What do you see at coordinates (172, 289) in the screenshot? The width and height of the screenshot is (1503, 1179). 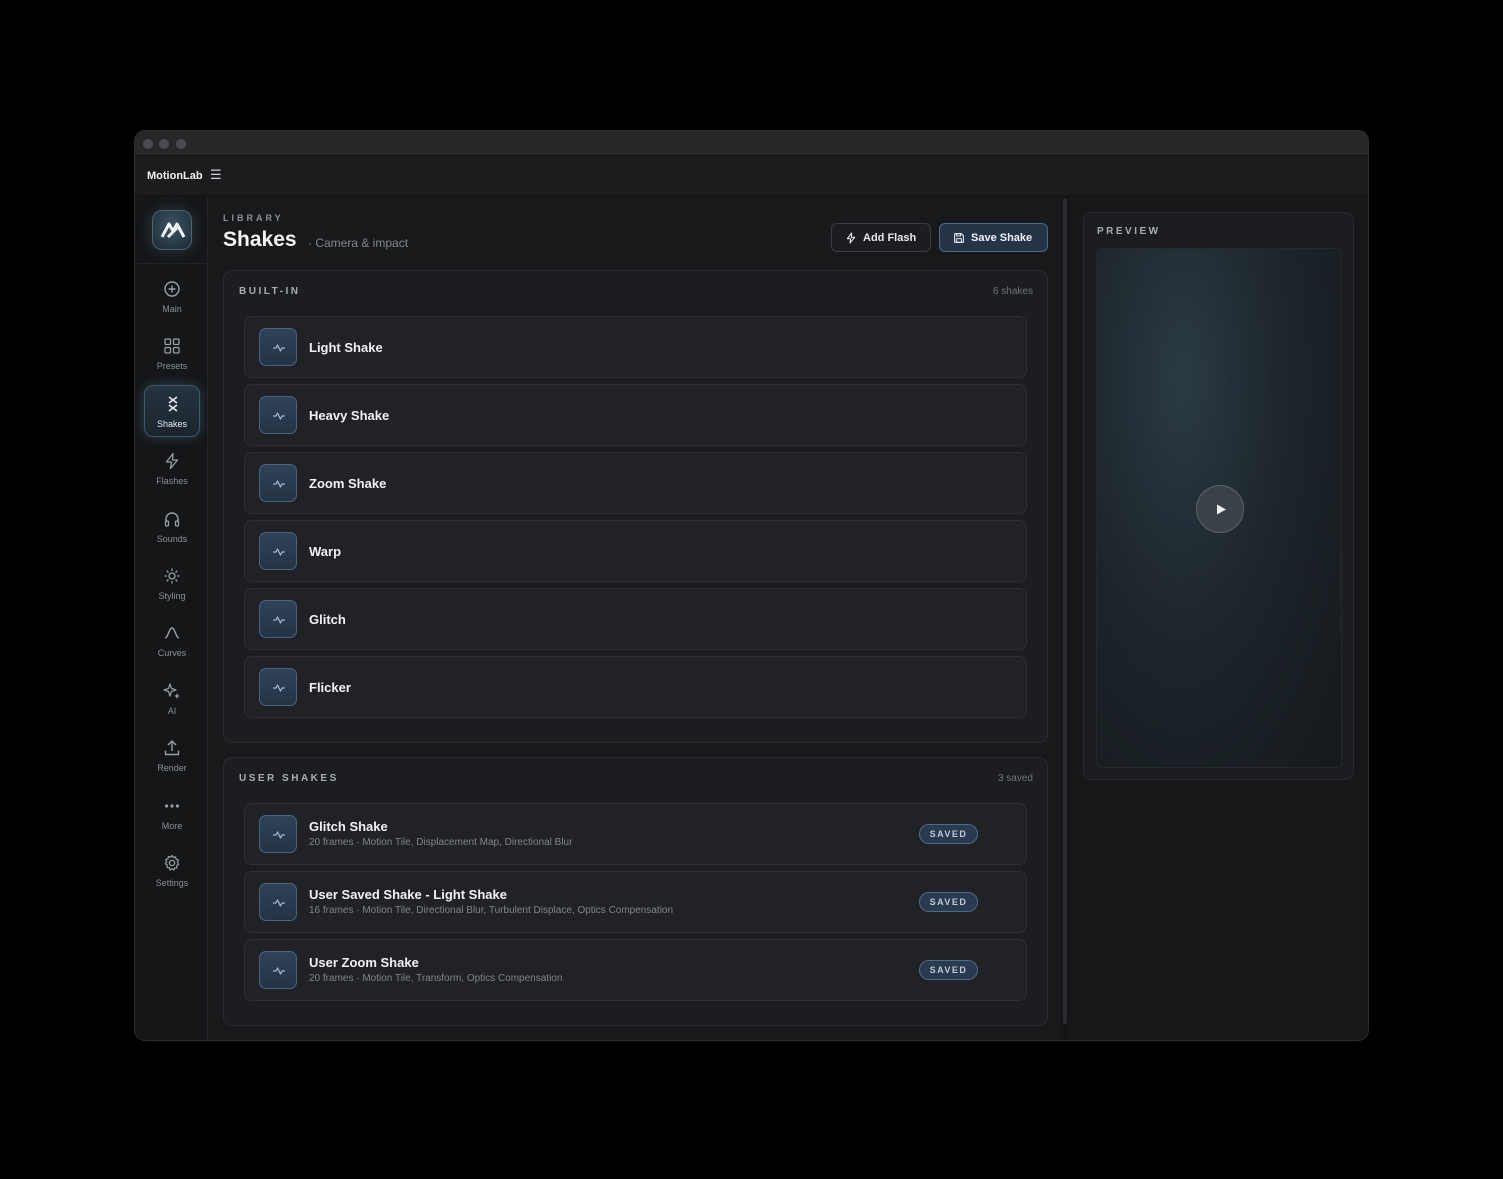 I see `plus-circle-icon` at bounding box center [172, 289].